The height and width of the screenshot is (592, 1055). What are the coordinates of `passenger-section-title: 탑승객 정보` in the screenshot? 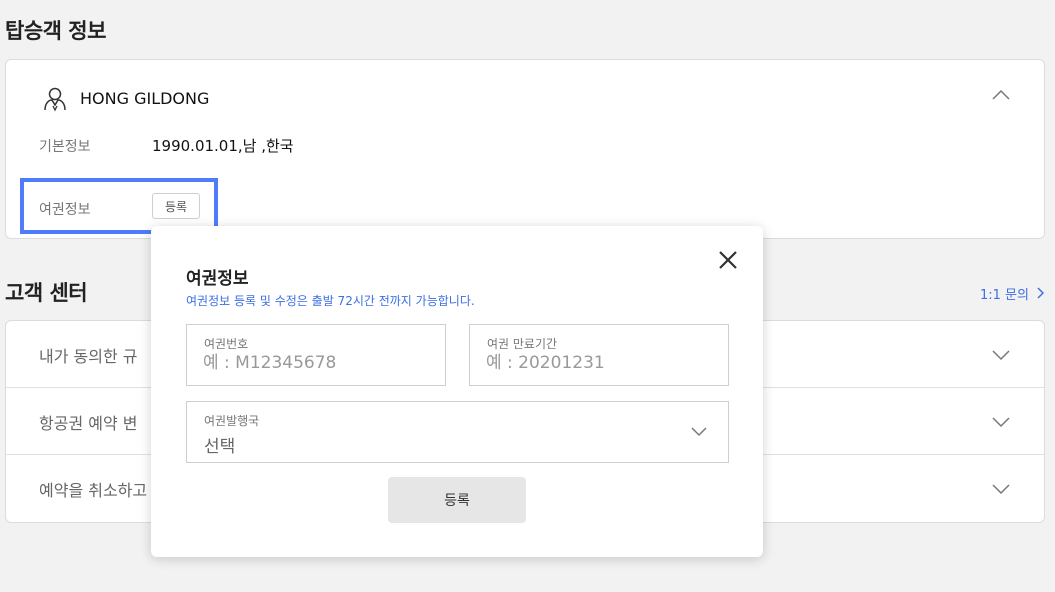 It's located at (55, 31).